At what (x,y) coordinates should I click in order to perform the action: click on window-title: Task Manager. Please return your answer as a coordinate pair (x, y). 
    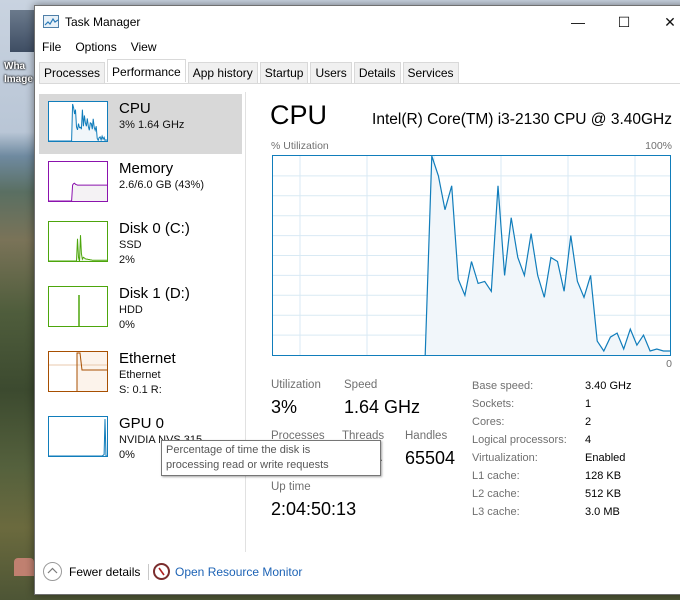
    Looking at the image, I should click on (103, 22).